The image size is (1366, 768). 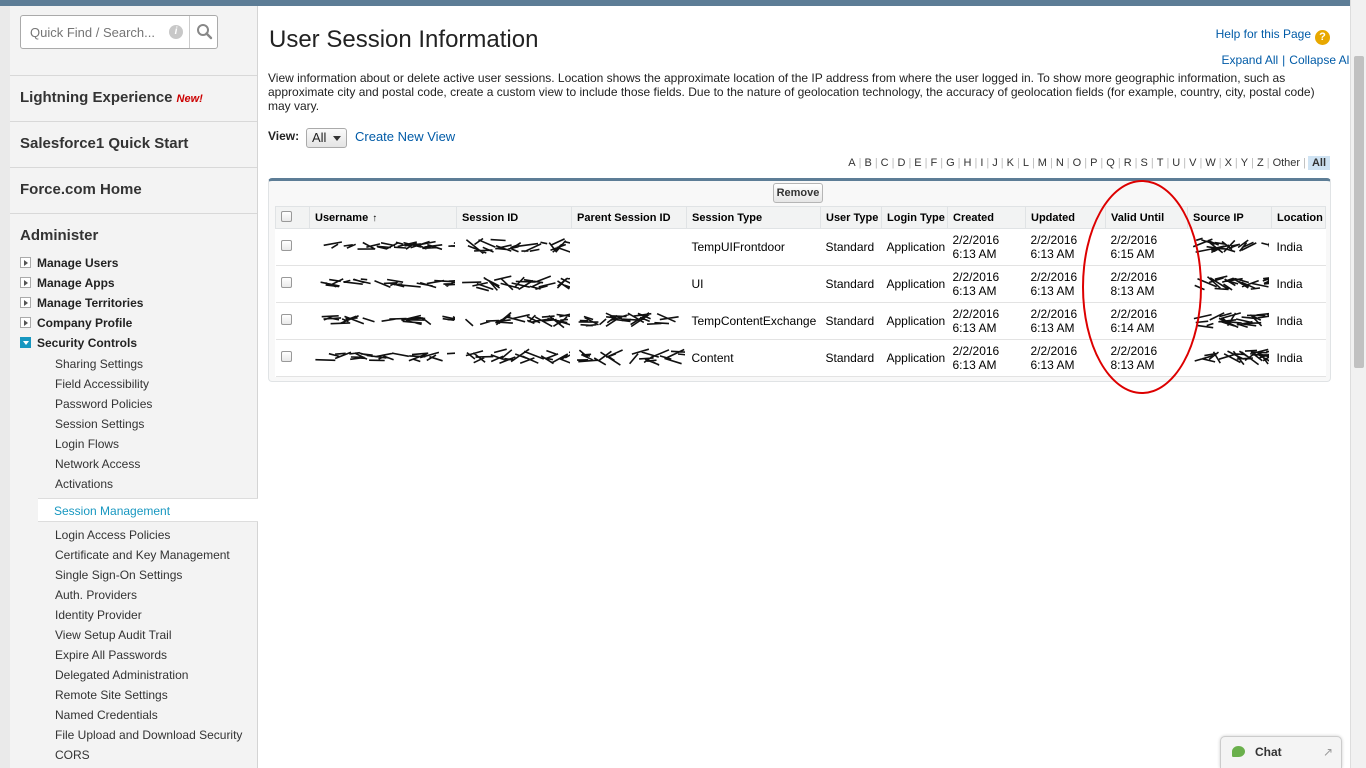 I want to click on alpha-filter-n: N, so click(x=1060, y=163).